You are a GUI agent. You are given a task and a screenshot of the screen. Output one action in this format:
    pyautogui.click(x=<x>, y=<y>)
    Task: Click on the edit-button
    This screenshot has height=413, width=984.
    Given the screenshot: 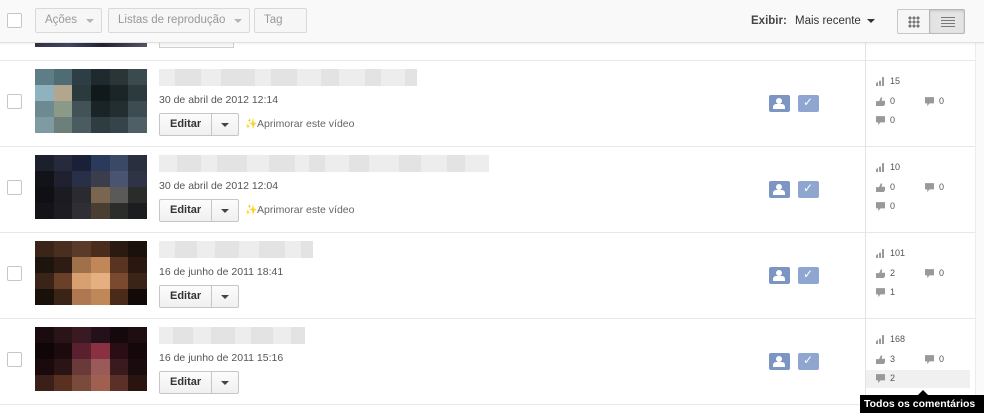 What is the action you would take?
    pyautogui.click(x=196, y=45)
    